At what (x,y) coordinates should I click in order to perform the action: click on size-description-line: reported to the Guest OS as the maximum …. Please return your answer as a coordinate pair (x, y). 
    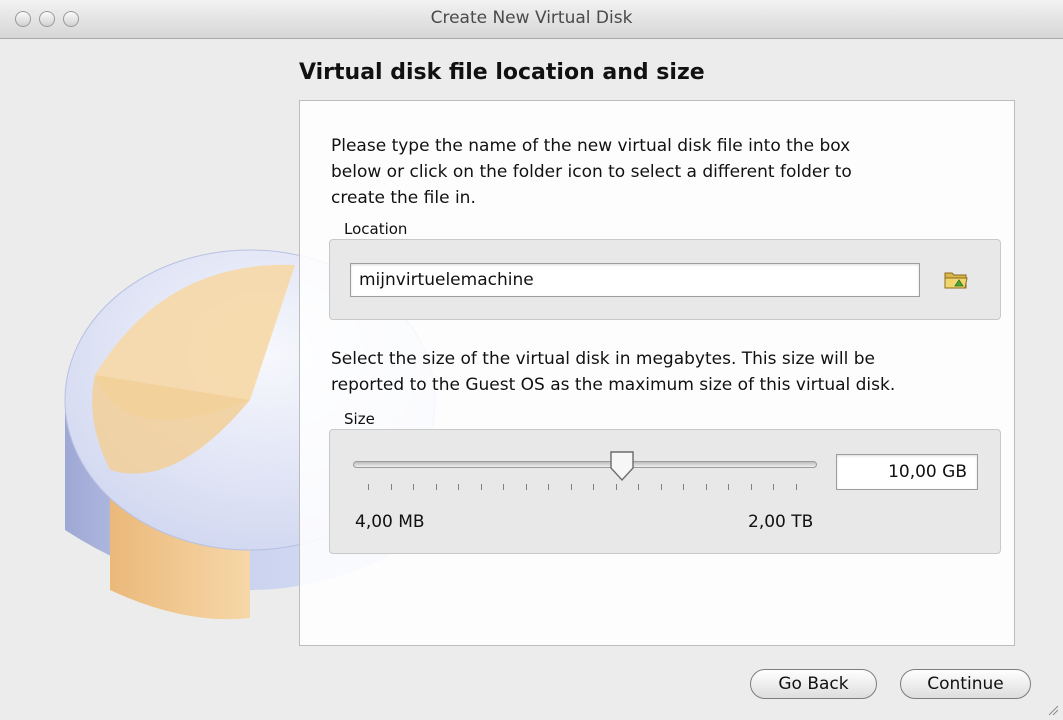
    Looking at the image, I should click on (613, 385).